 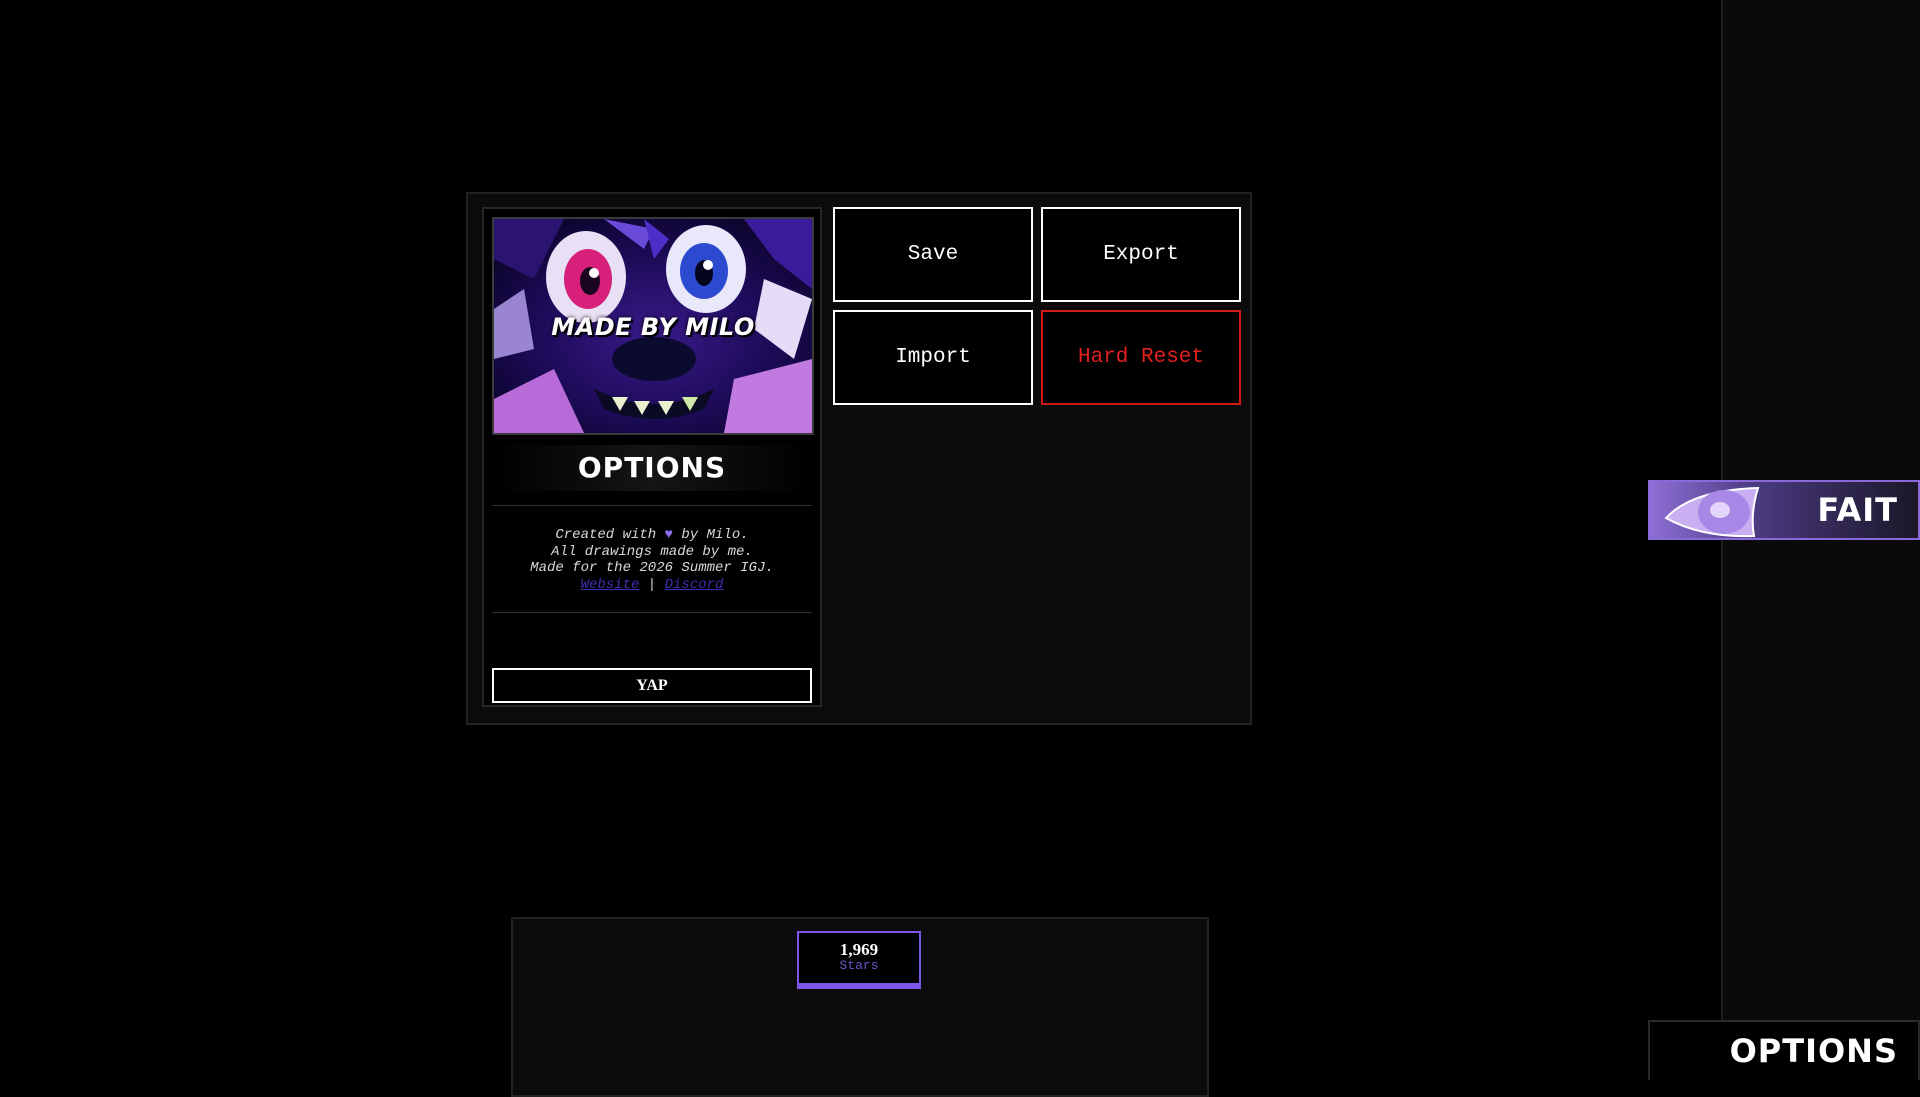 What do you see at coordinates (1857, 510) in the screenshot?
I see `fait-label: FAIT` at bounding box center [1857, 510].